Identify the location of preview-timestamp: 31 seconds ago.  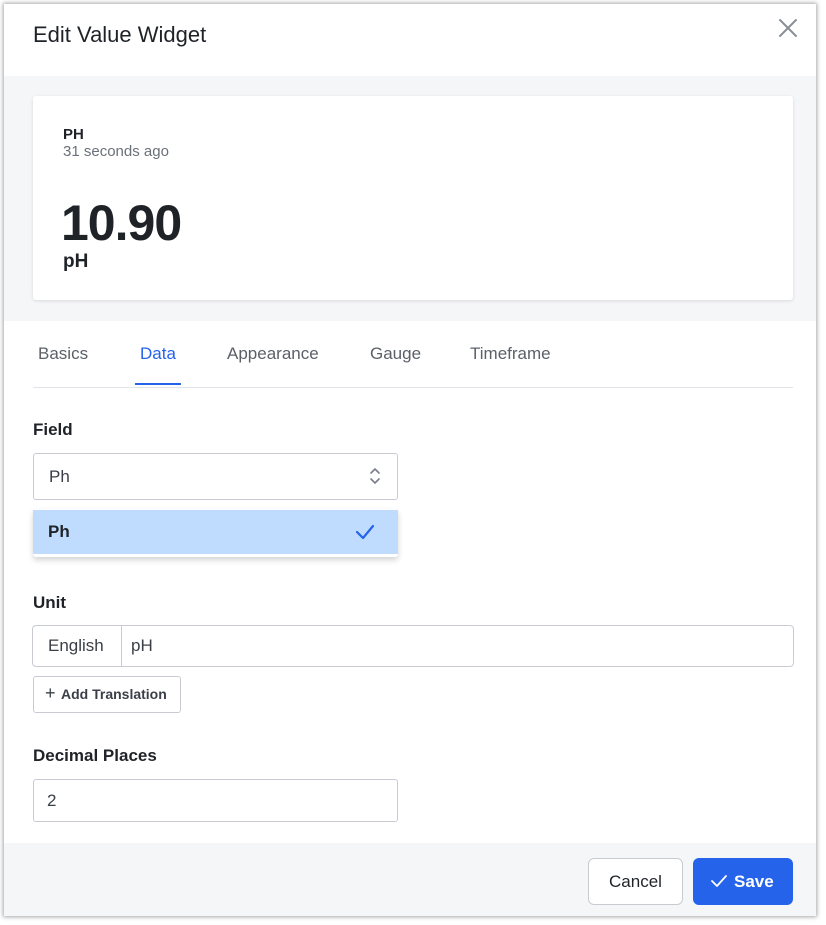
(116, 151).